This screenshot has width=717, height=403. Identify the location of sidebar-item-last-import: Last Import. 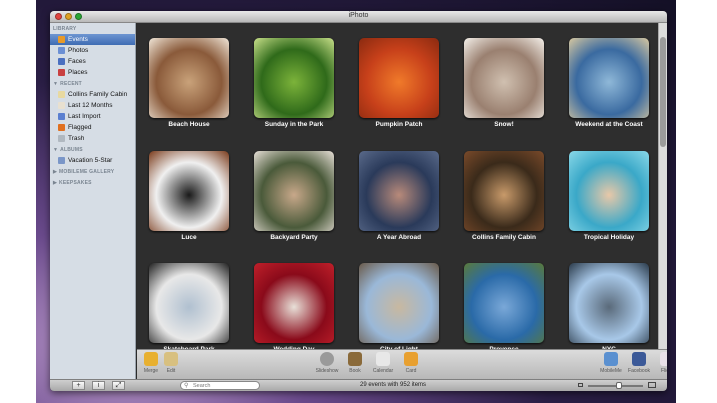
(92, 116).